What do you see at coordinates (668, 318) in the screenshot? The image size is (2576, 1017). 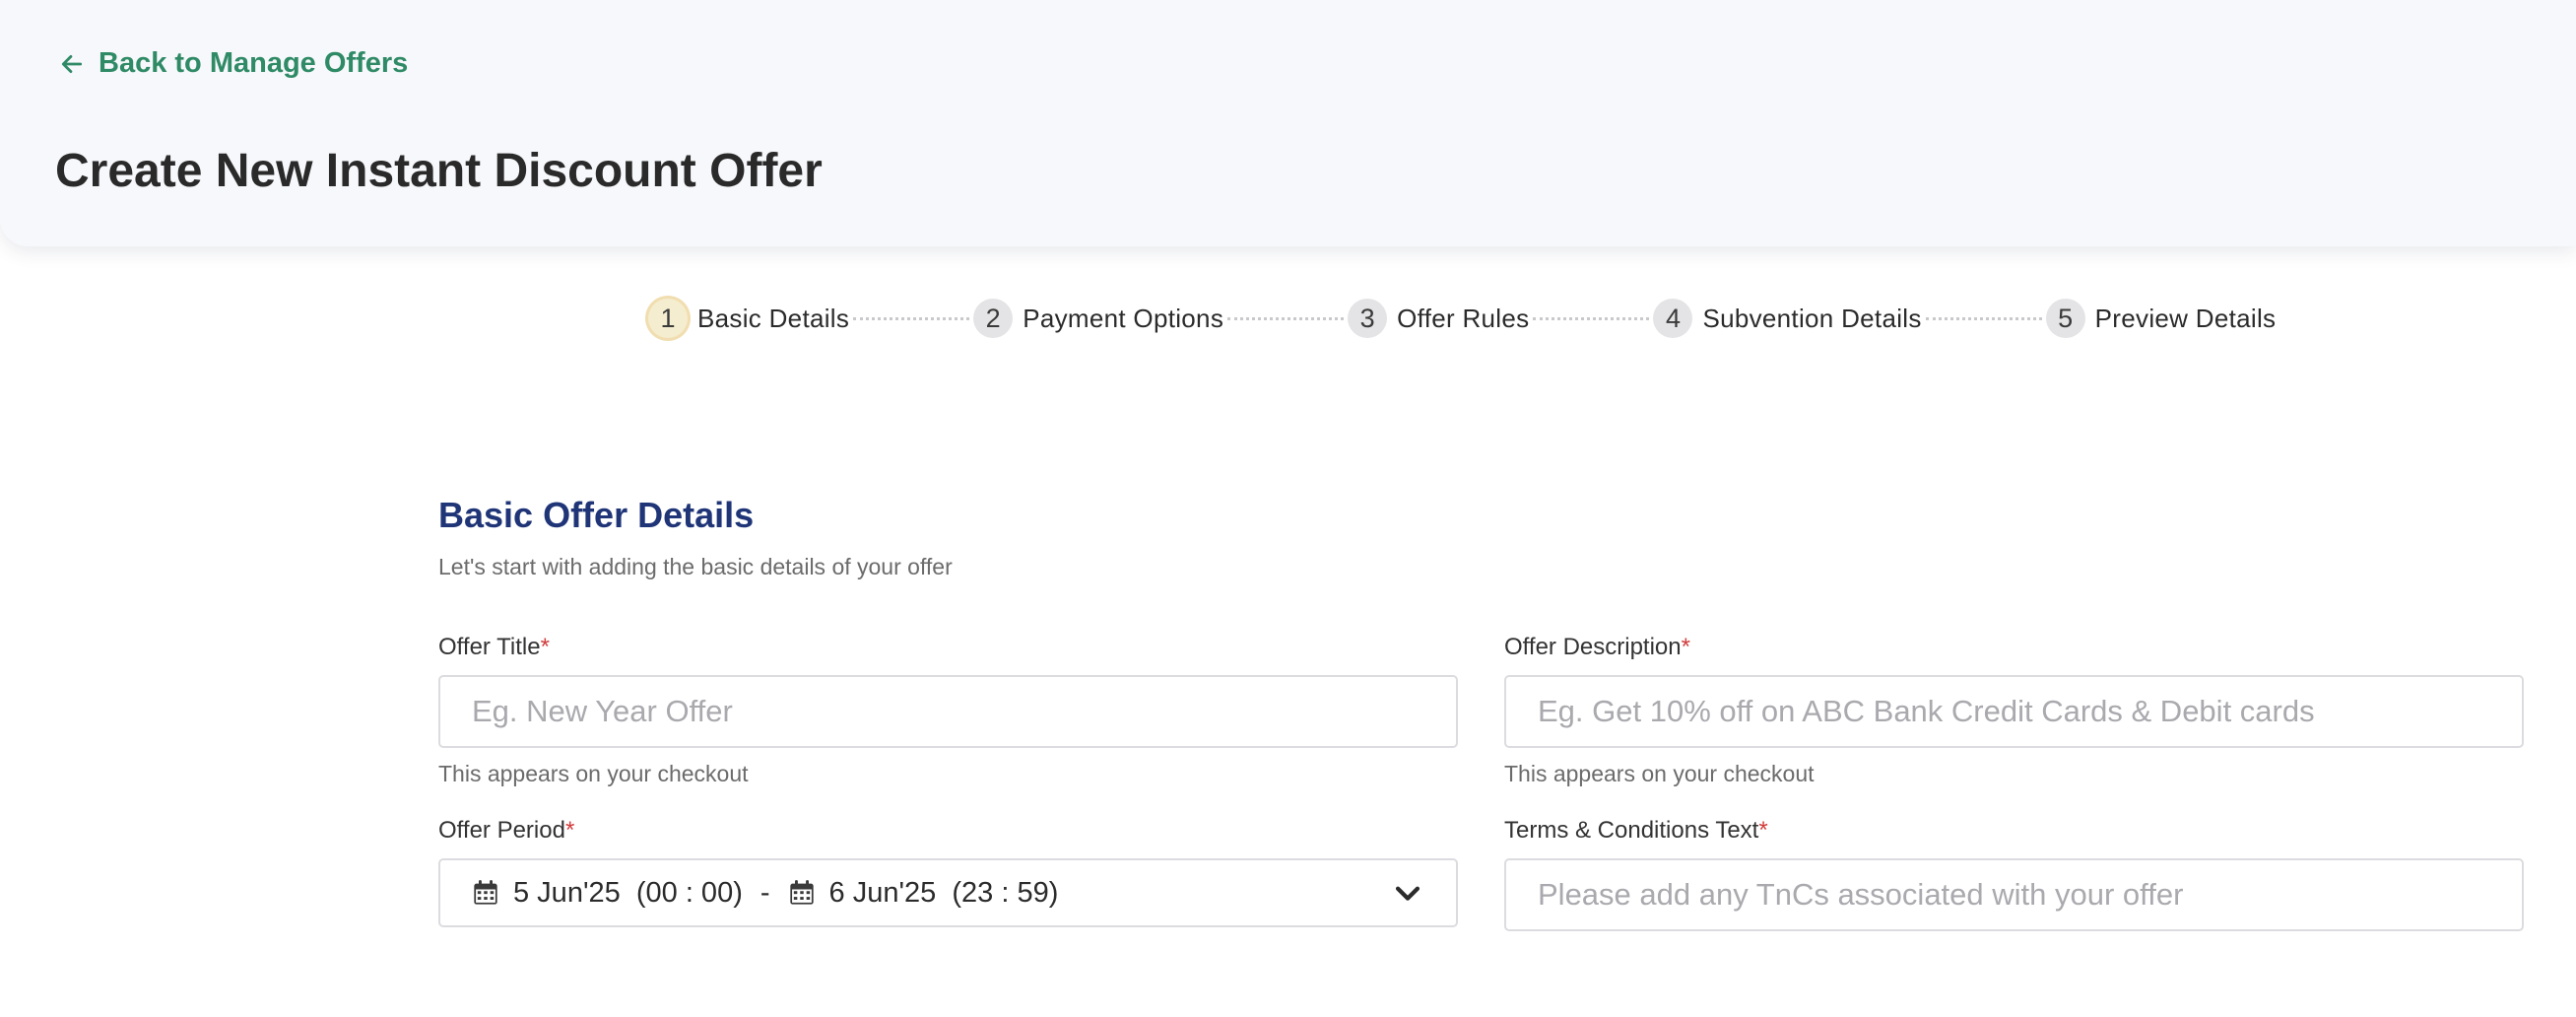 I see `step-number: 1` at bounding box center [668, 318].